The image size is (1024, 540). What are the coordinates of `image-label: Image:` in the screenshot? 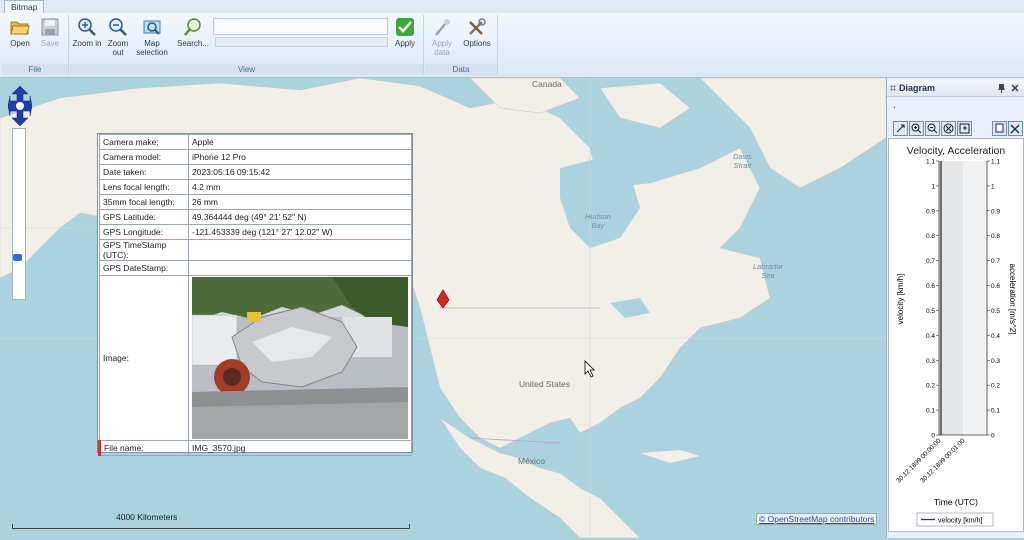 It's located at (144, 358).